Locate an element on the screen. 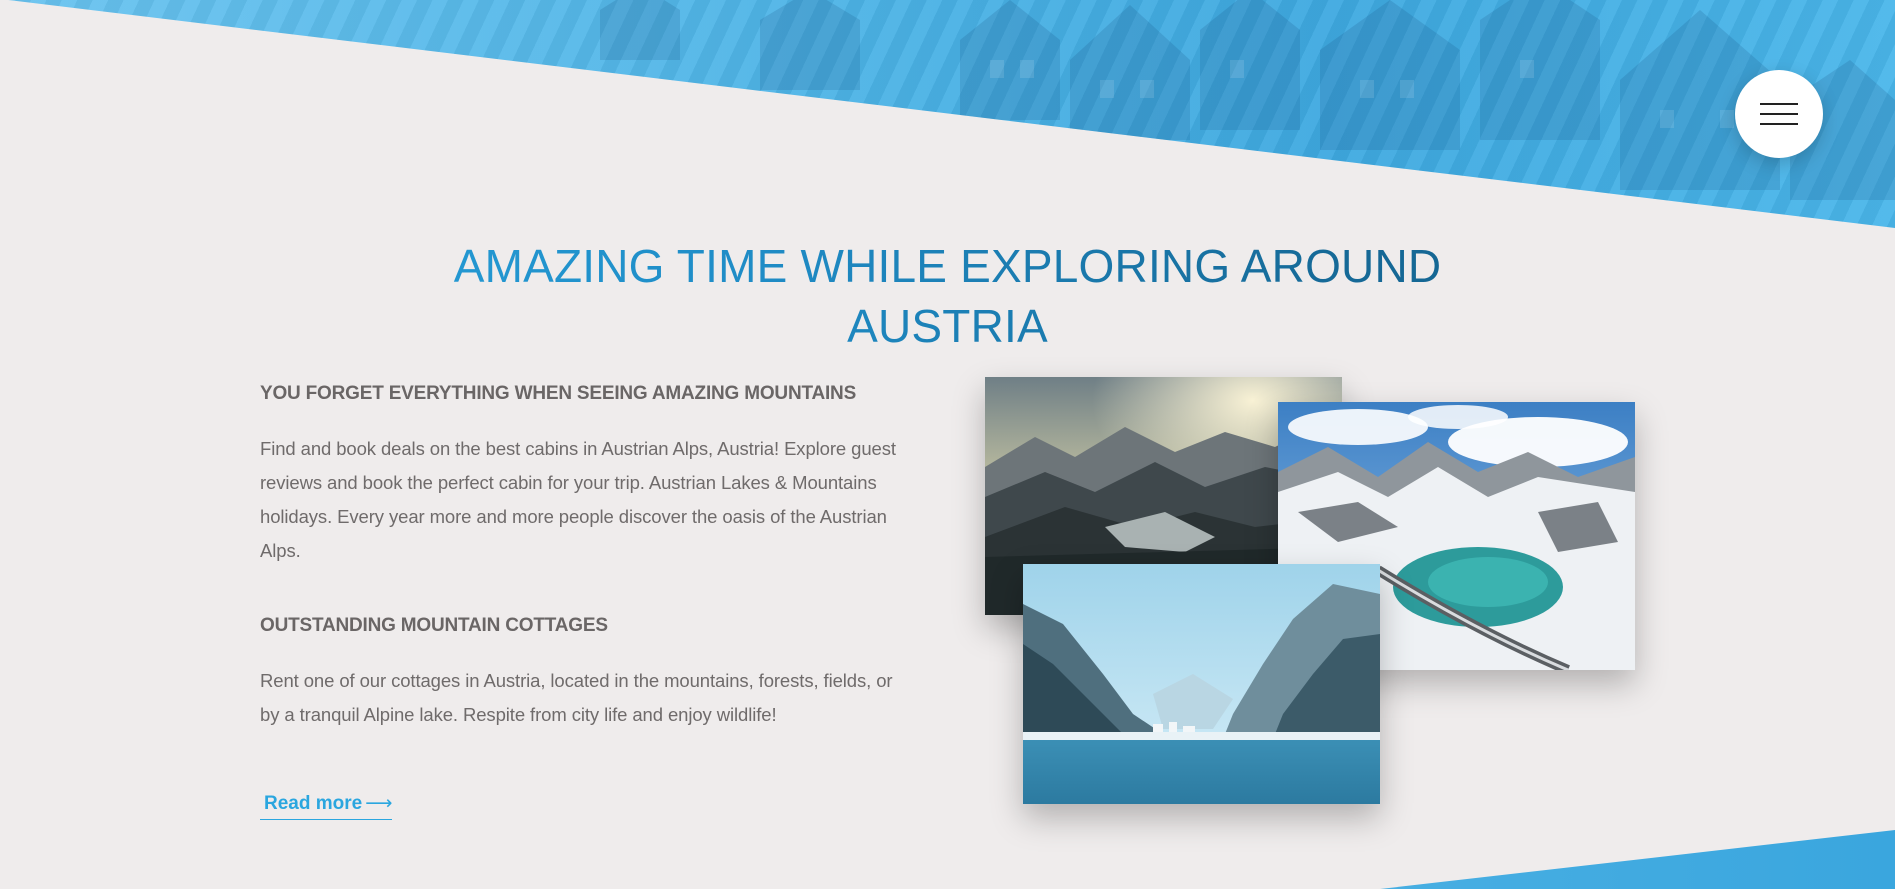 The height and width of the screenshot is (889, 1895). section-heading-cottages: OUTSTANDING MOUNTAIN COTTAGES is located at coordinates (434, 625).